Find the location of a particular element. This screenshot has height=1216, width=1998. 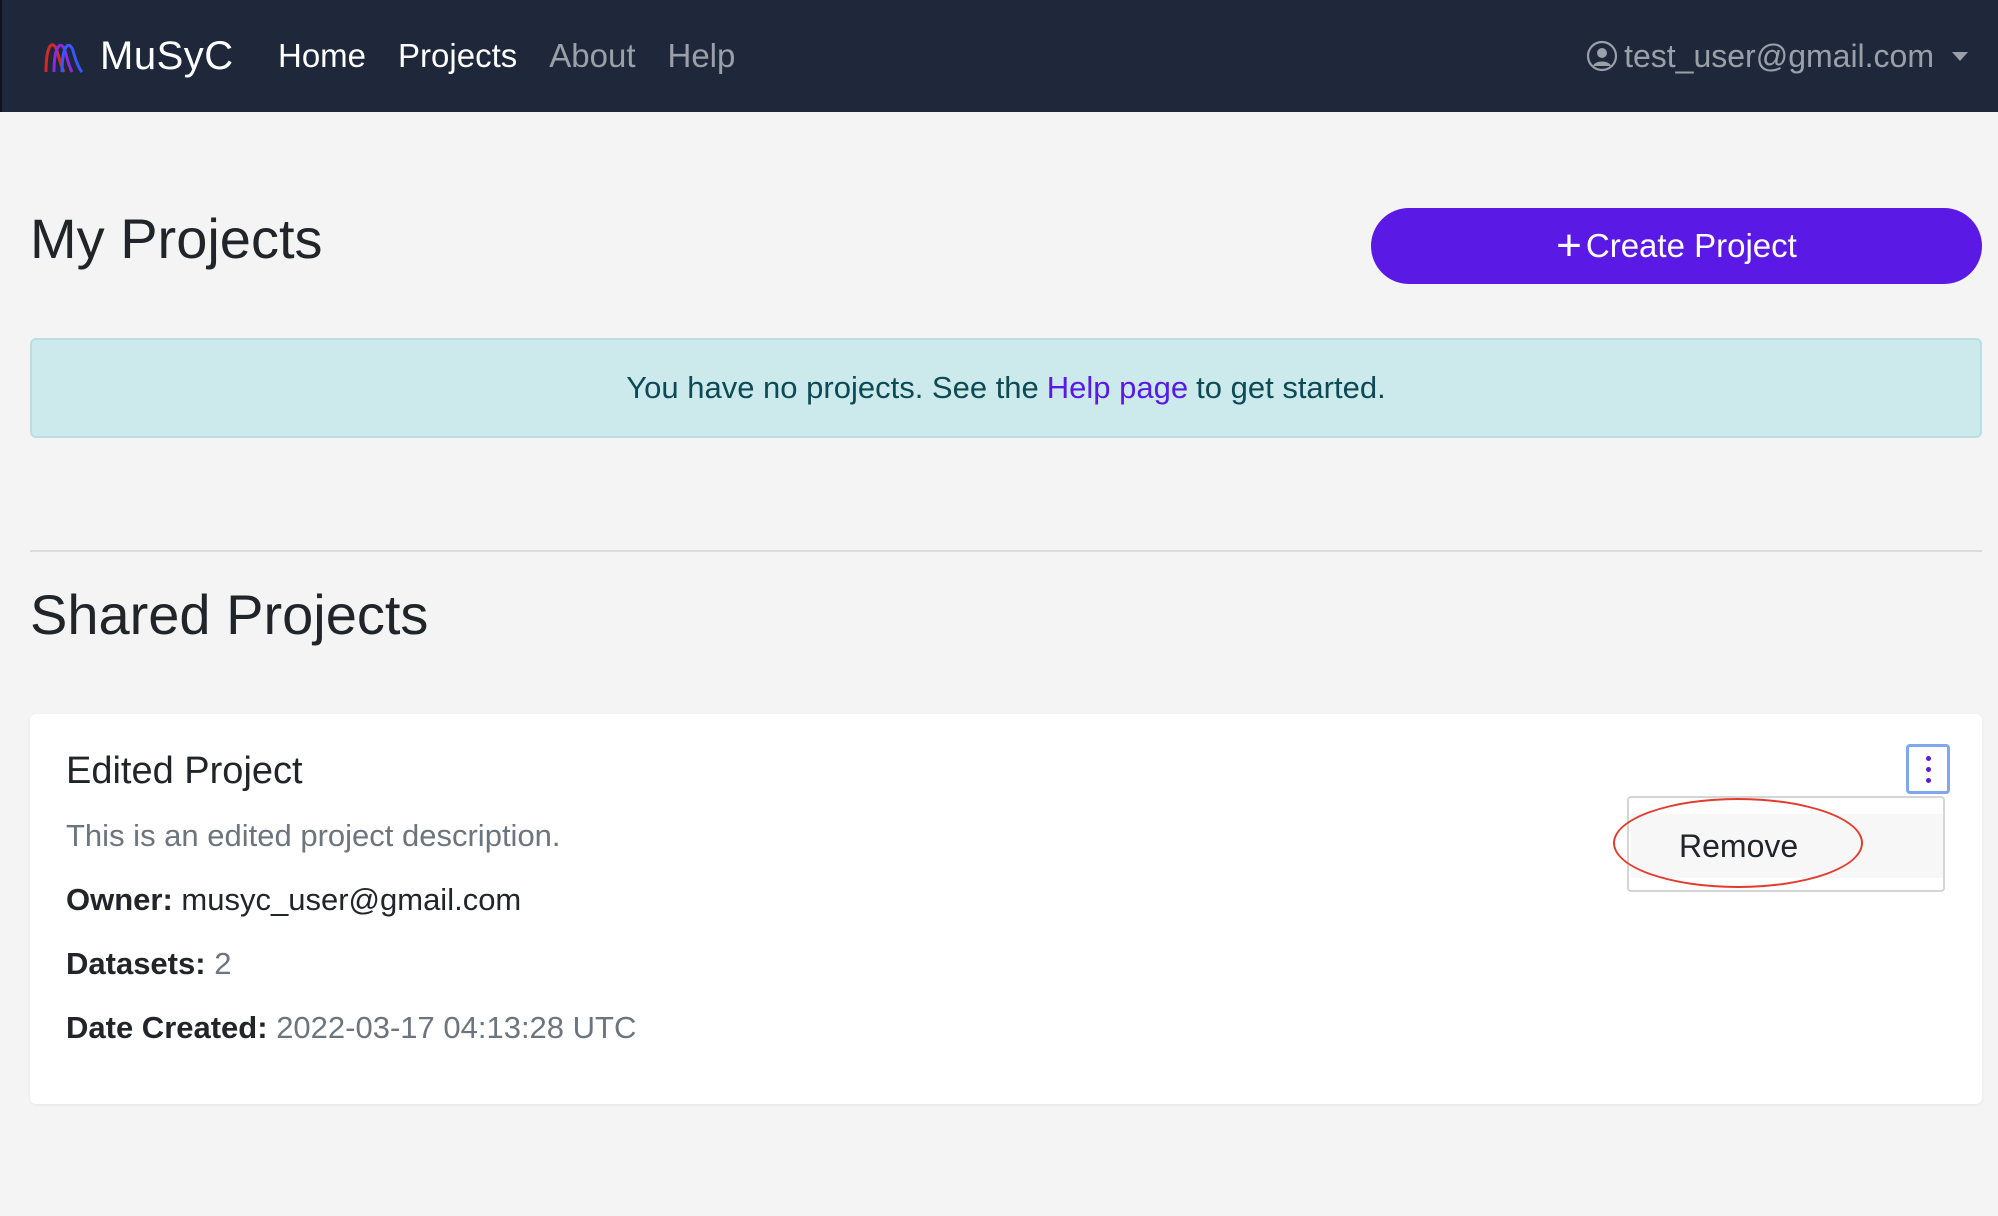

owner-value: musyc_user@gmail.com is located at coordinates (351, 899).